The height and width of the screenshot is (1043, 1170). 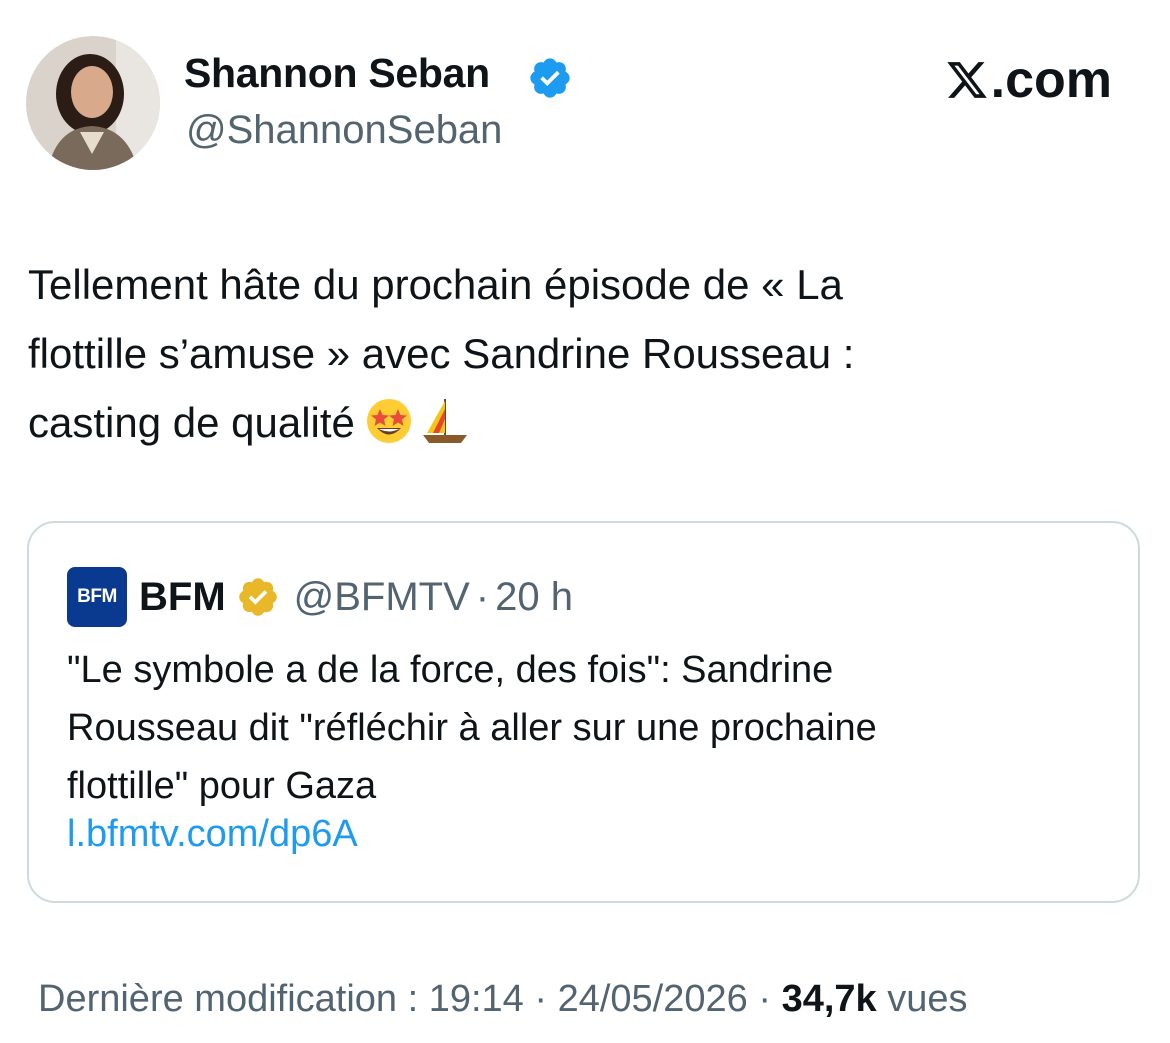 What do you see at coordinates (382, 597) in the screenshot?
I see `quoted-author-handle: @BFMTV` at bounding box center [382, 597].